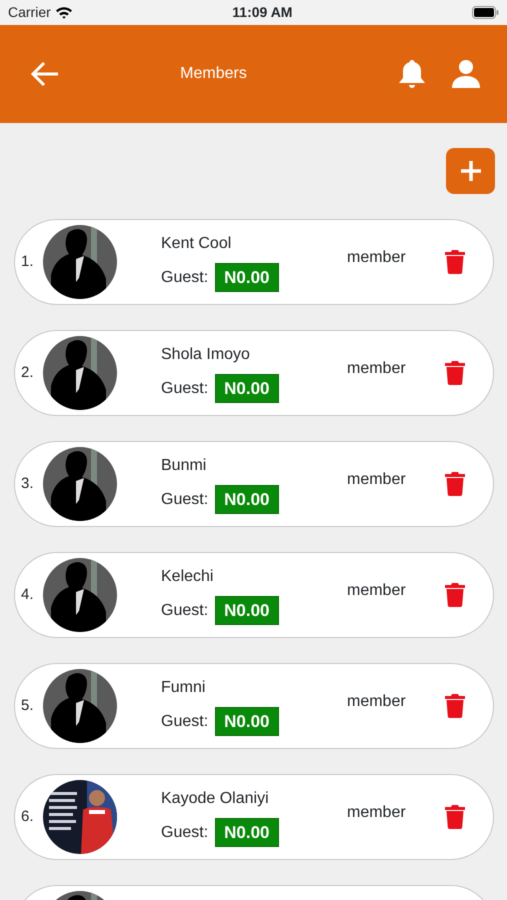 The image size is (507, 900). I want to click on member-card: 6. Kayode Olaniyi Guest: N0.00 member, so click(254, 817).